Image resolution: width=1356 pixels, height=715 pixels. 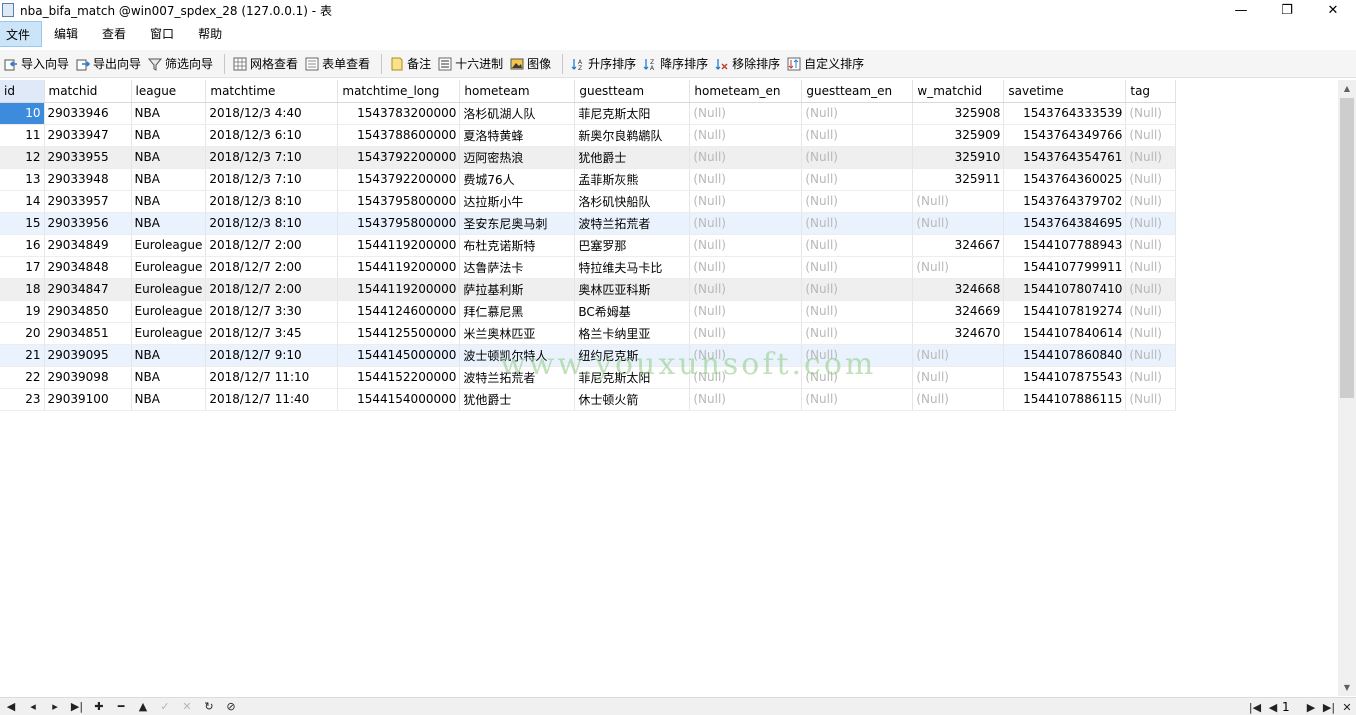 I want to click on cell-id: 23, so click(x=22, y=399).